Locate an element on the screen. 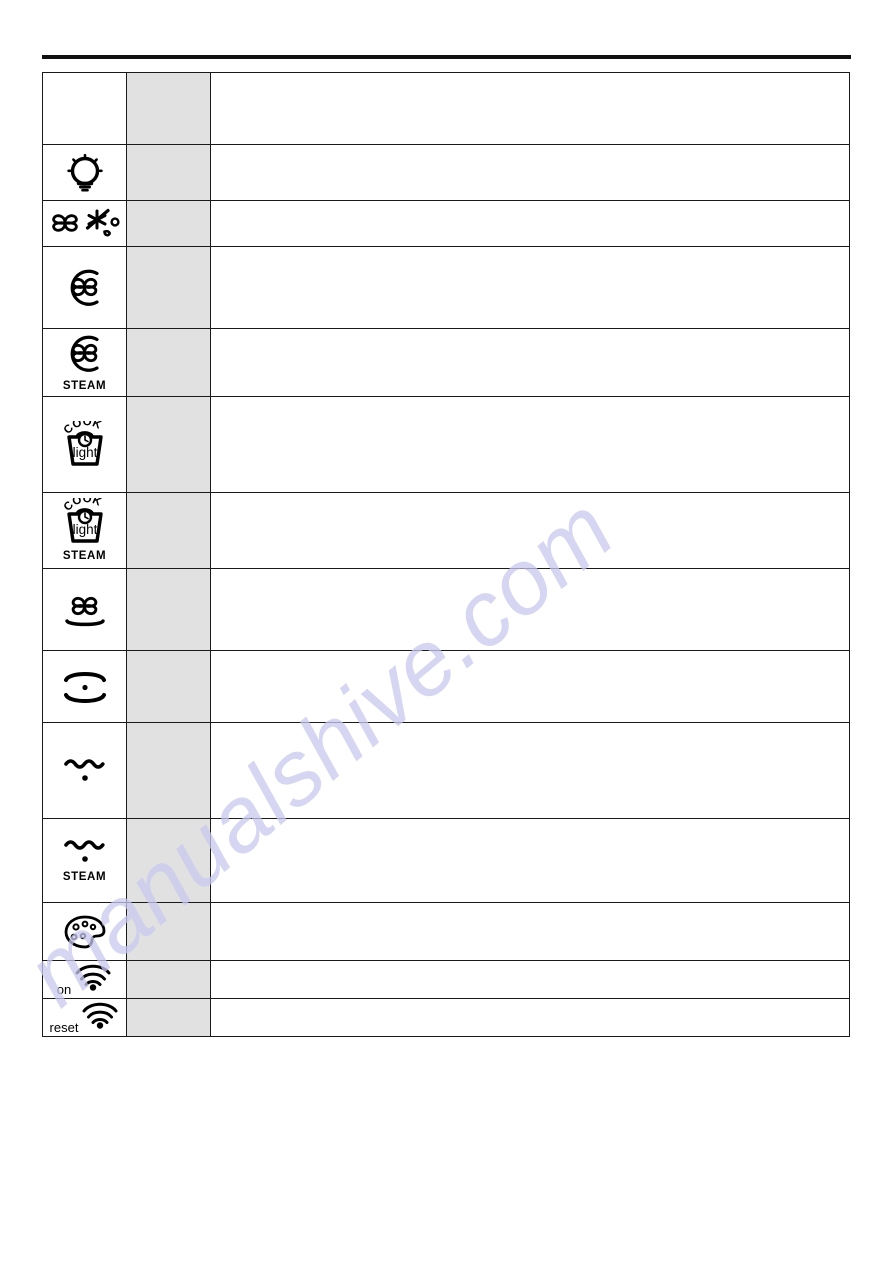 This screenshot has height=1263, width=893. table-row: COOK light STEAM is located at coordinates (446, 530).